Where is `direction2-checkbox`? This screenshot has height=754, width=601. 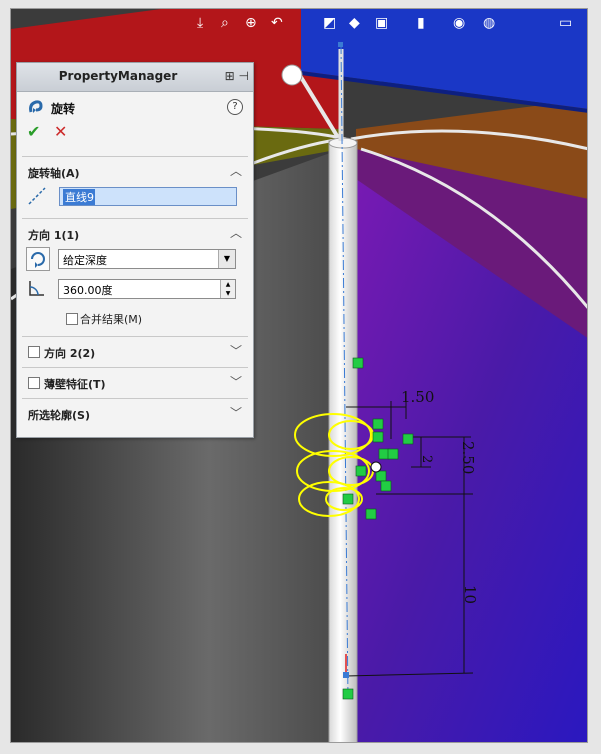
direction2-checkbox is located at coordinates (34, 352).